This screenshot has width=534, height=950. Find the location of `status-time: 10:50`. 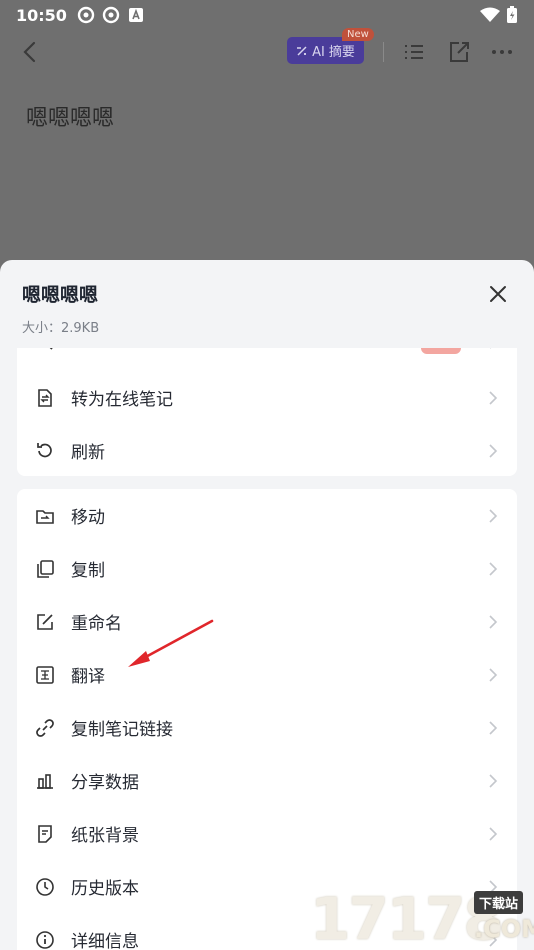

status-time: 10:50 is located at coordinates (41, 15).